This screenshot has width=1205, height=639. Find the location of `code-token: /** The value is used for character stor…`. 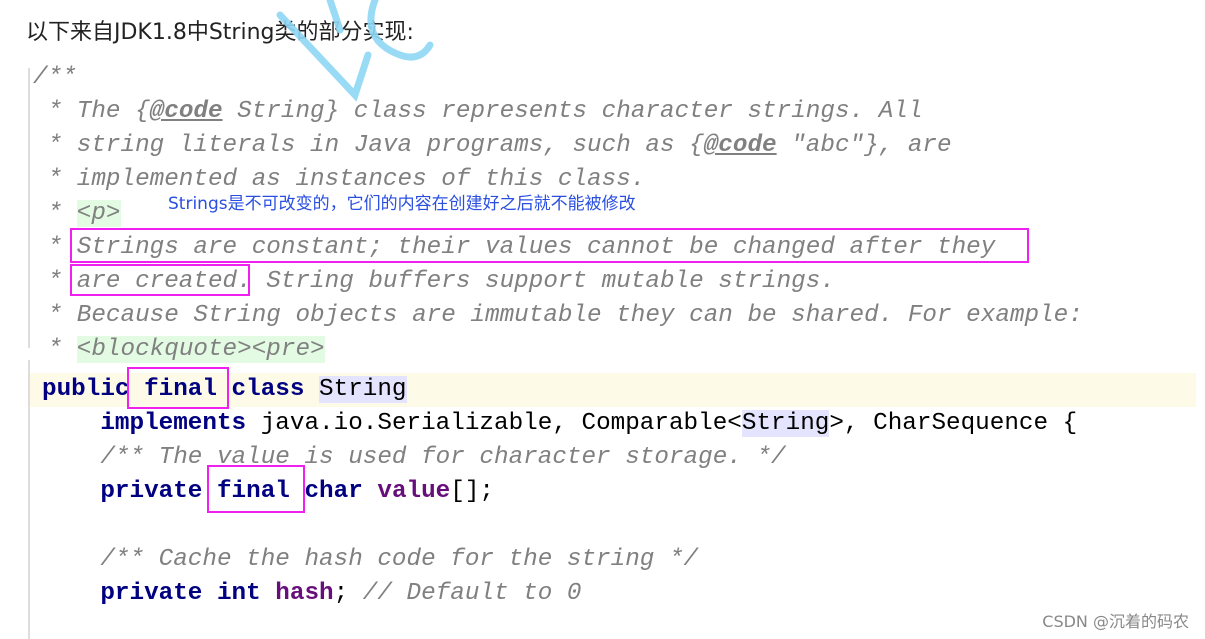

code-token: /** The value is used for character stor… is located at coordinates (414, 457).